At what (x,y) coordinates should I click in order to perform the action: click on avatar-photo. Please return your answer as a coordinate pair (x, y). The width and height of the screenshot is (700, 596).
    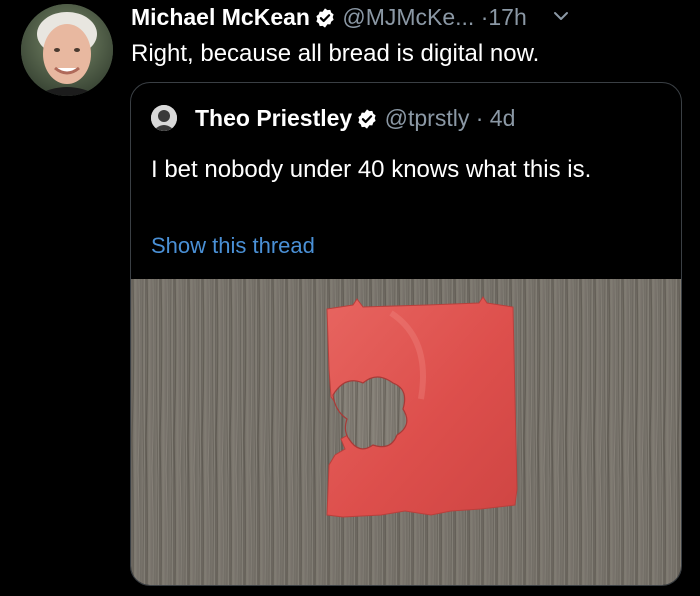
    Looking at the image, I should click on (67, 50).